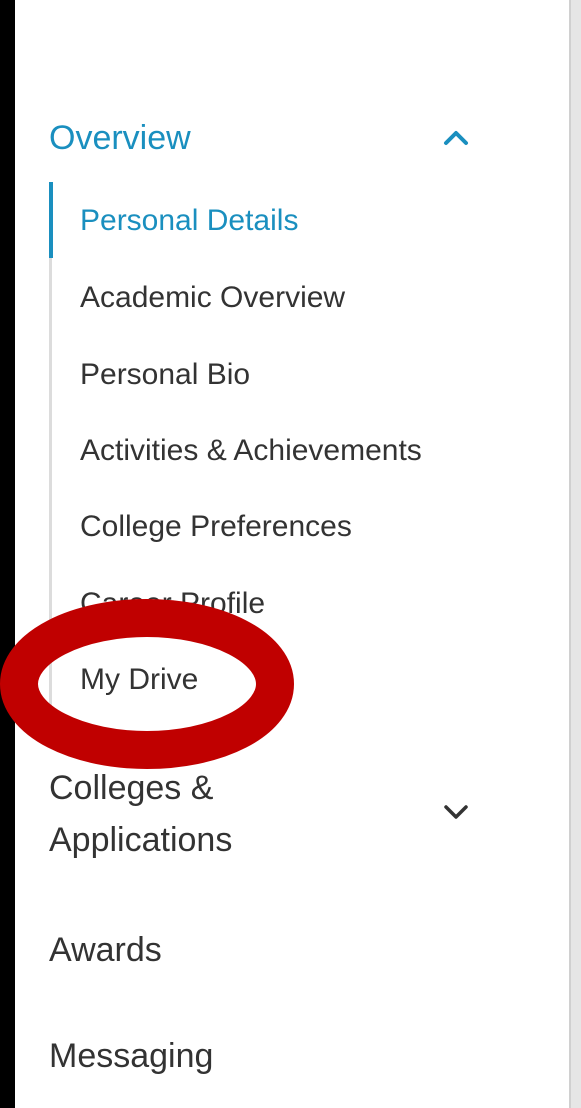  What do you see at coordinates (279, 950) in the screenshot?
I see `nav-section-awards: Awards` at bounding box center [279, 950].